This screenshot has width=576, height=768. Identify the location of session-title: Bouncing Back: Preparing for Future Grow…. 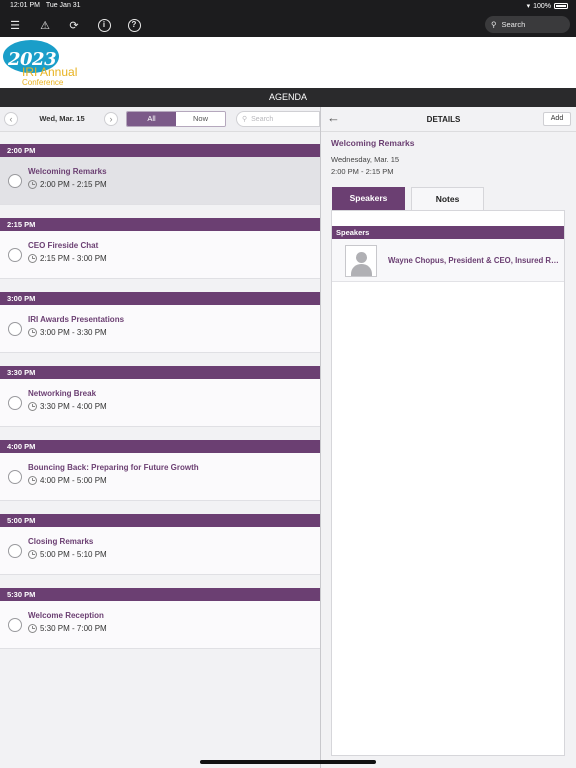
(113, 467).